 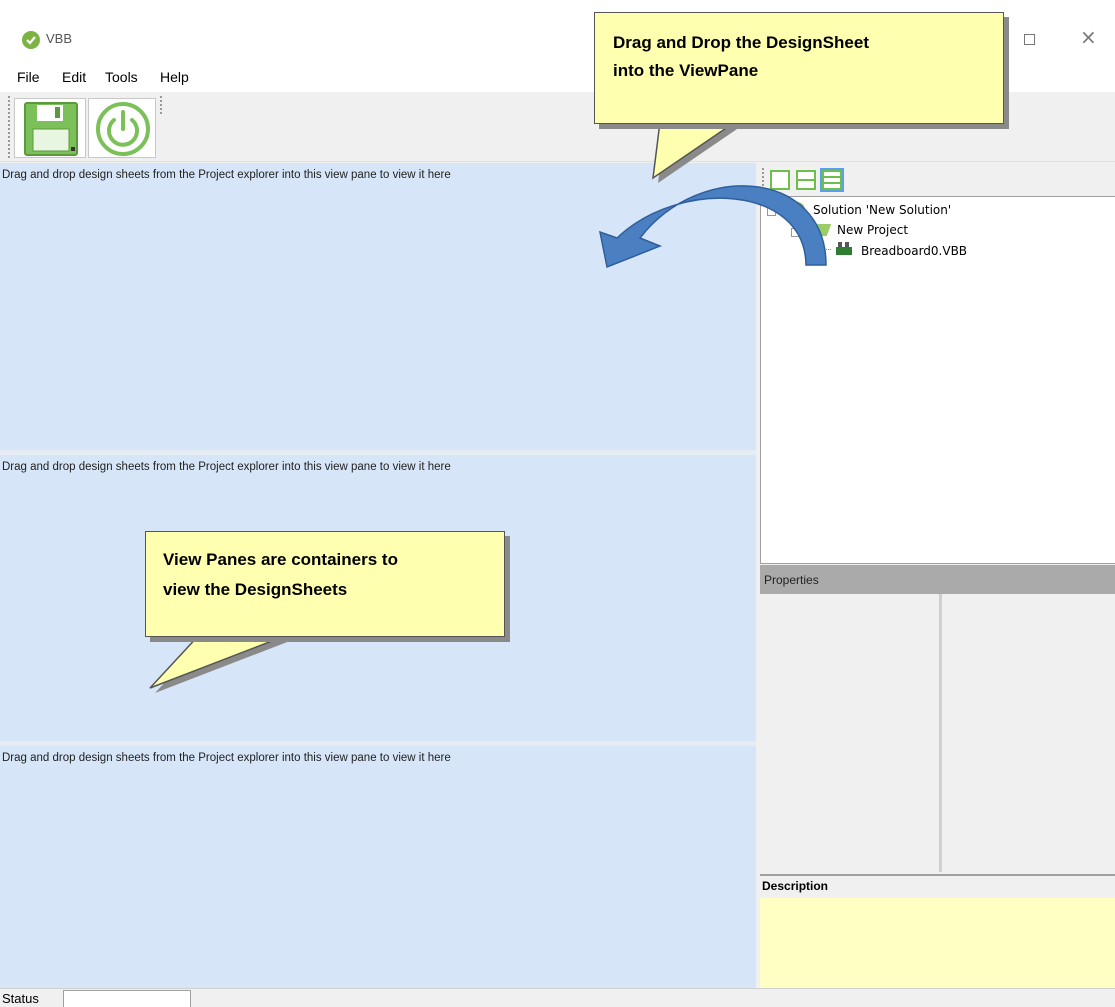 What do you see at coordinates (686, 70) in the screenshot?
I see `callout-drag-drop-line2: into the ViewPane` at bounding box center [686, 70].